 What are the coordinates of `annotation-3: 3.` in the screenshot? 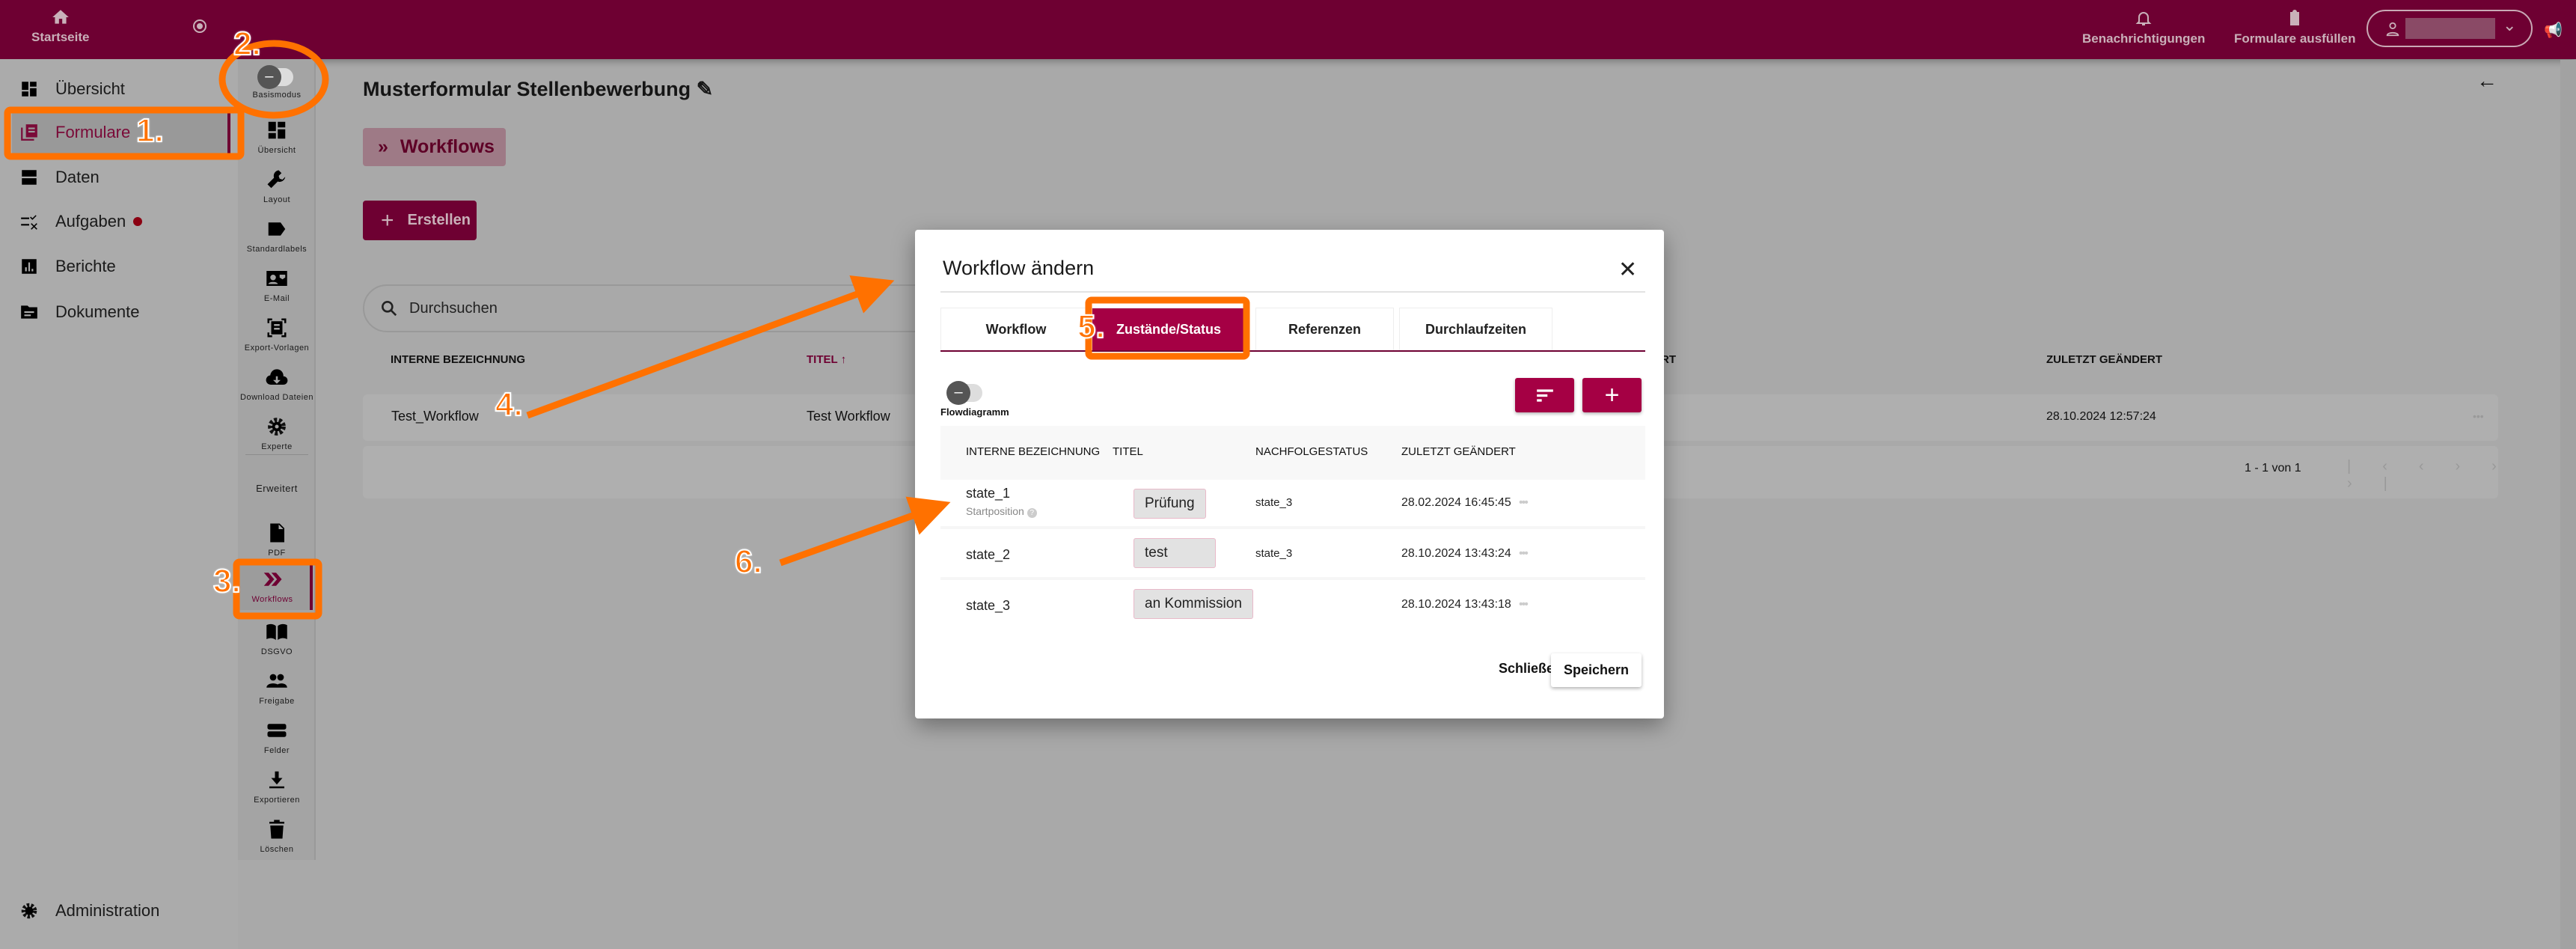 It's located at (227, 581).